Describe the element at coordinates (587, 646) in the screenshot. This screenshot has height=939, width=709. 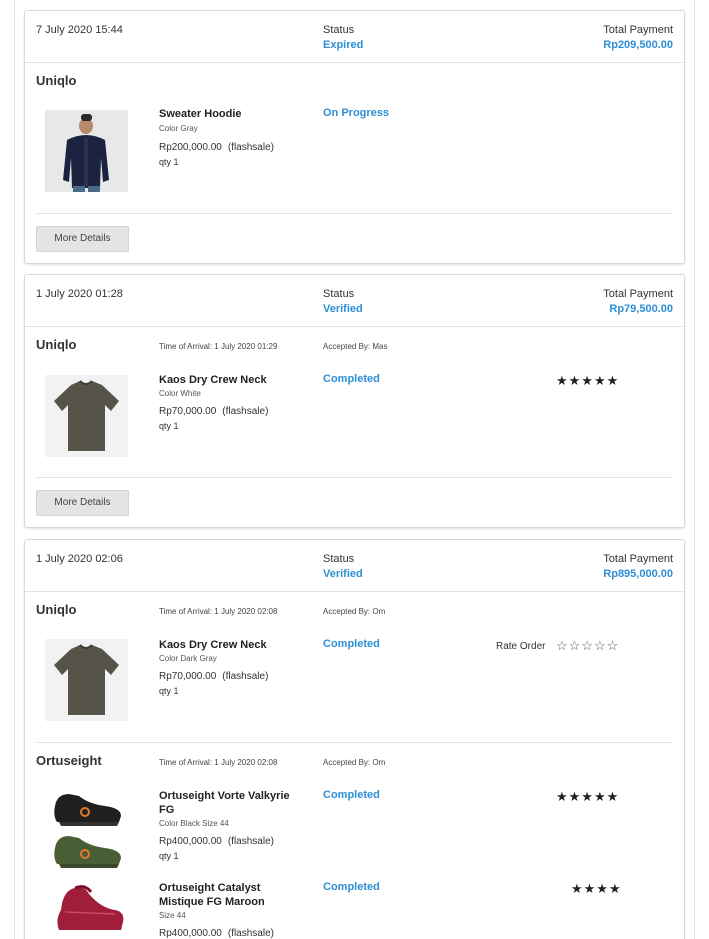
I see `rate-order-stars: ☆☆☆☆☆` at that location.